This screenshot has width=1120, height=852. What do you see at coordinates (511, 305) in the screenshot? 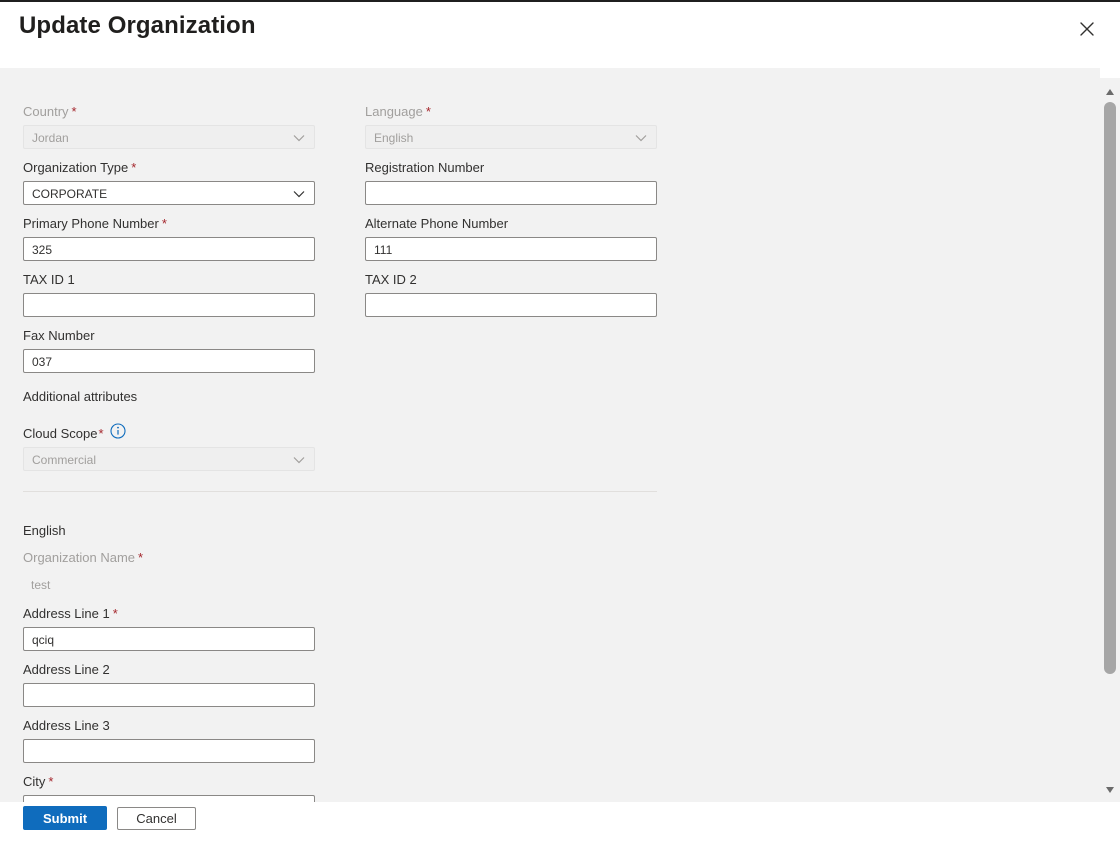
I see `tax-id-2-input` at bounding box center [511, 305].